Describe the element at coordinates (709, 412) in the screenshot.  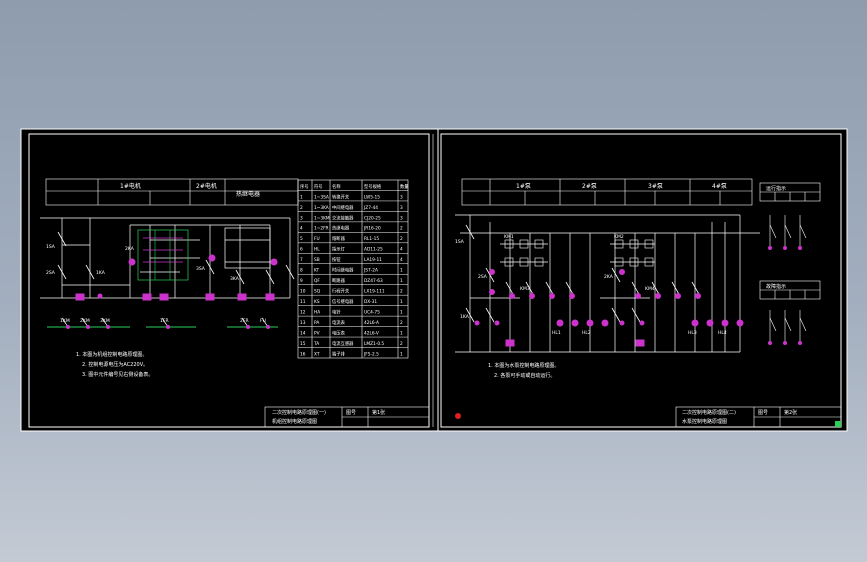
I see `right-title-line1: 二次控制电路原理图(二)` at that location.